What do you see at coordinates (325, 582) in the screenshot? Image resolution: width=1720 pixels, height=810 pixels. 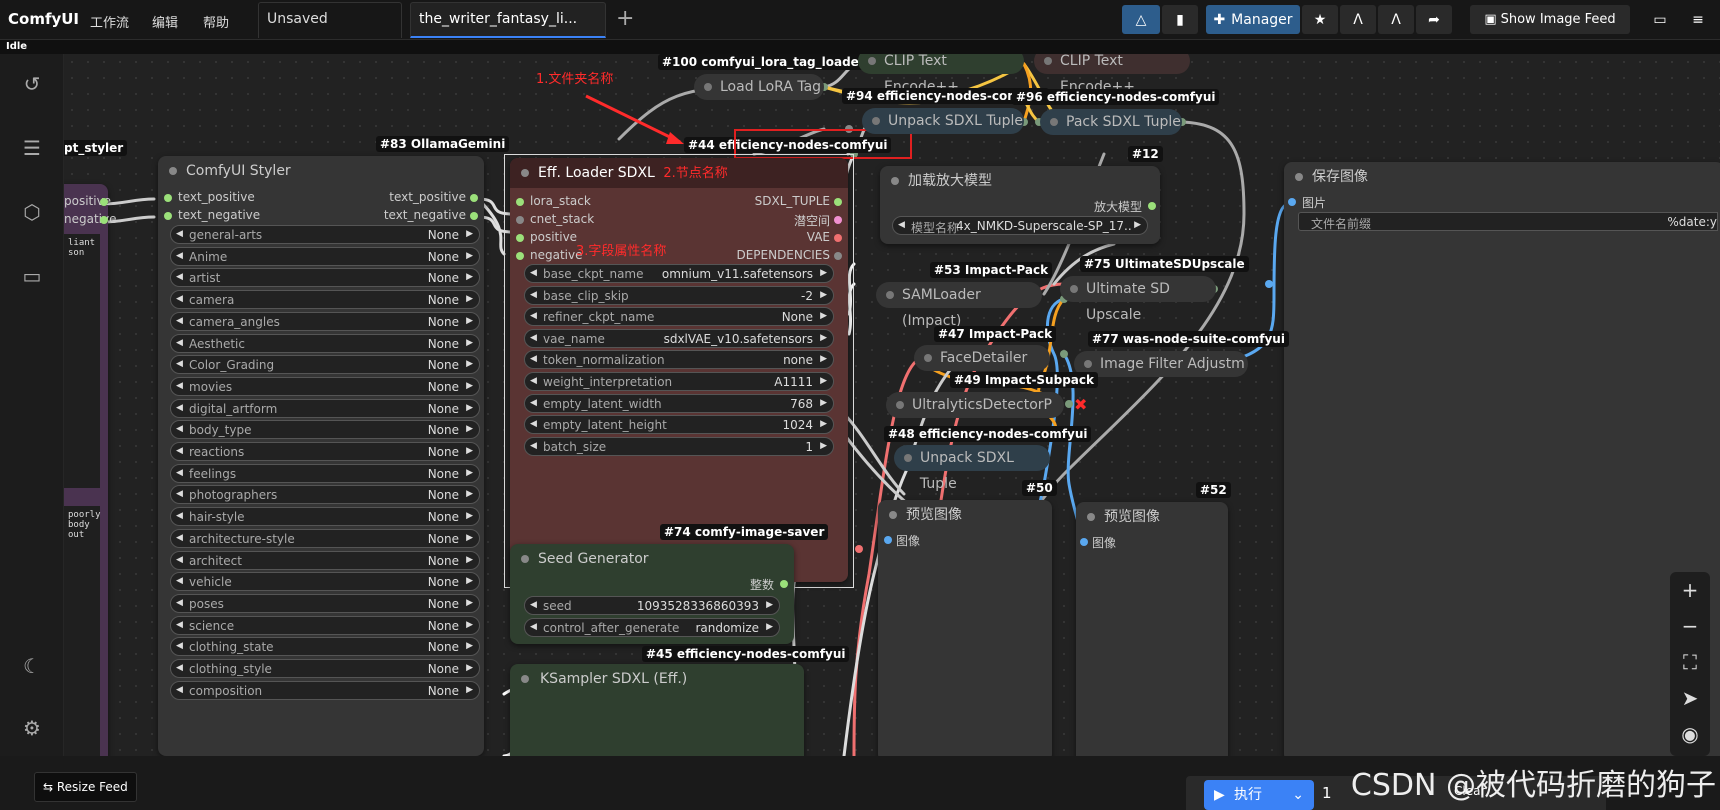 I see `widget-vehicle: ◀ vehicle None ▶` at bounding box center [325, 582].